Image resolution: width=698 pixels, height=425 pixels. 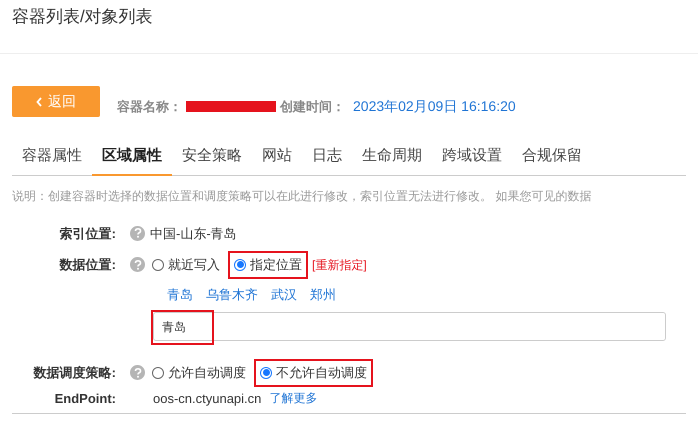 What do you see at coordinates (434, 106) in the screenshot?
I see `info-value: 2023年02月09日 16:16:20` at bounding box center [434, 106].